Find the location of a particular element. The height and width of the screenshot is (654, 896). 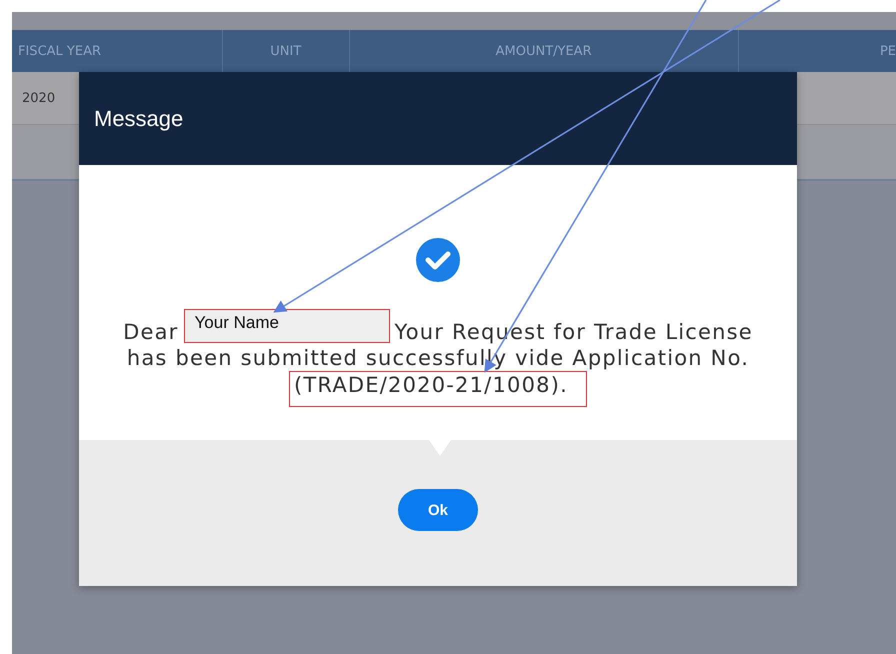

ok-button: Ok is located at coordinates (438, 510).